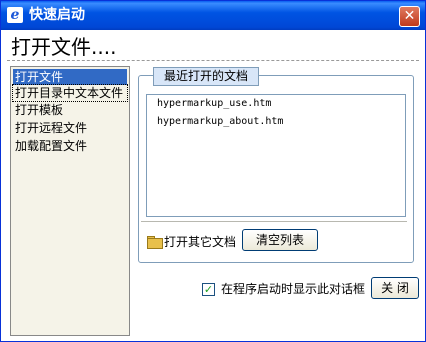 The width and height of the screenshot is (426, 342). Describe the element at coordinates (208, 289) in the screenshot. I see `show-on-startup-checkbox: ✓` at that location.